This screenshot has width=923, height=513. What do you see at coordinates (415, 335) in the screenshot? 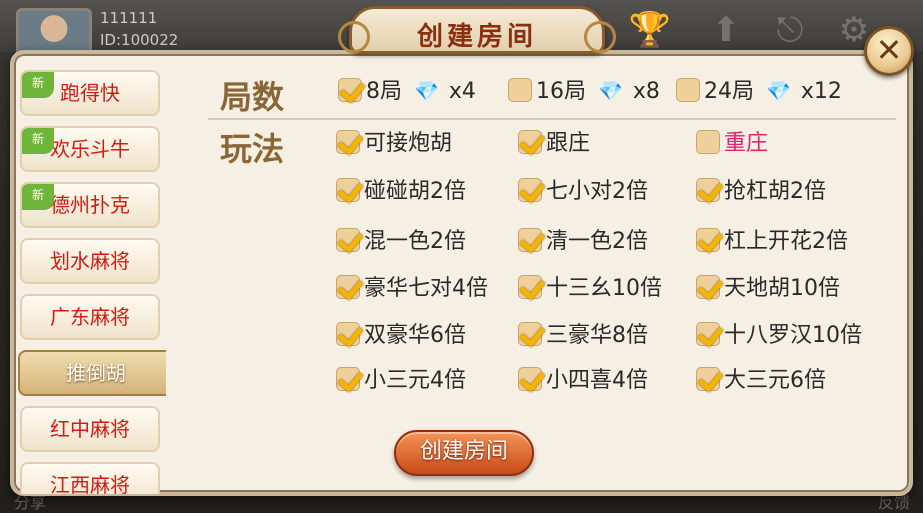
I see `play-option-label: 双豪华6倍` at bounding box center [415, 335].